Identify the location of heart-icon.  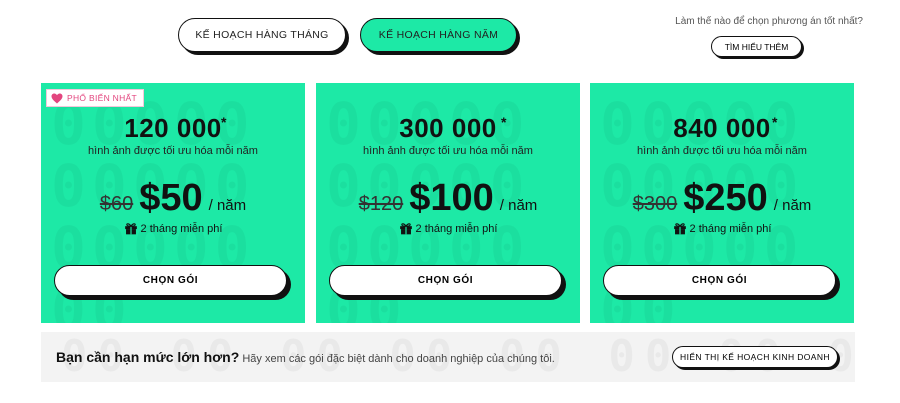
(57, 98).